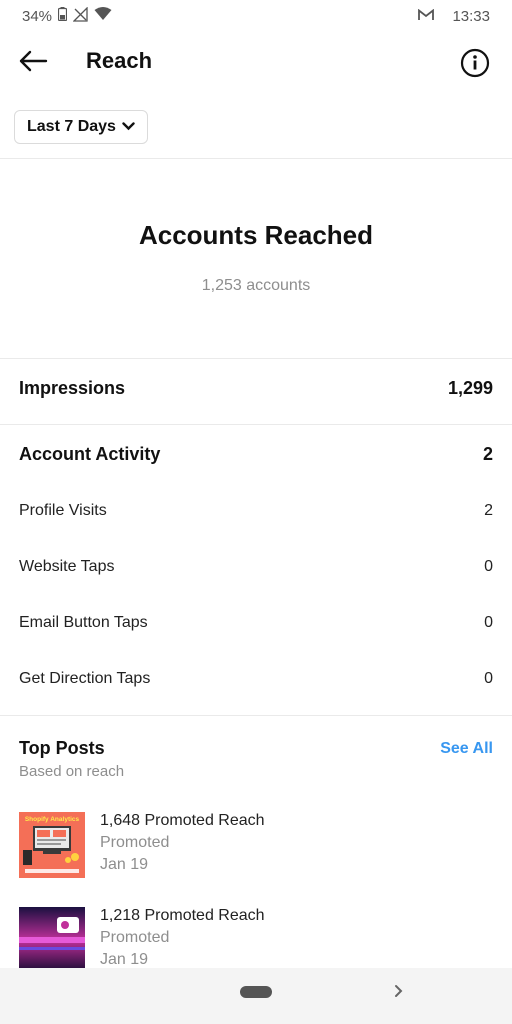  What do you see at coordinates (256, 511) in the screenshot?
I see `profile-visits-row: Profile Visits 2` at bounding box center [256, 511].